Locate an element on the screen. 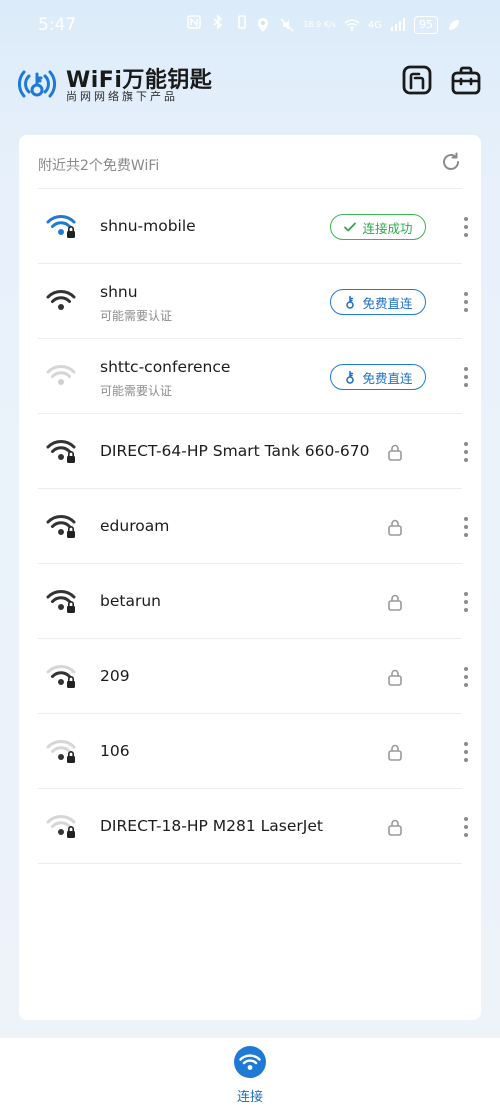 This screenshot has width=500, height=1107. nav-connect-icon-bg is located at coordinates (250, 1062).